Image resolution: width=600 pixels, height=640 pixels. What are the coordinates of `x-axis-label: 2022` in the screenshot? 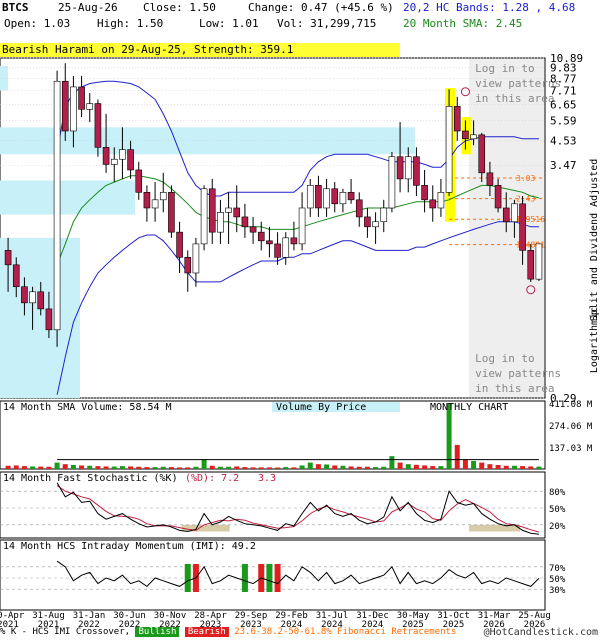 It's located at (130, 623).